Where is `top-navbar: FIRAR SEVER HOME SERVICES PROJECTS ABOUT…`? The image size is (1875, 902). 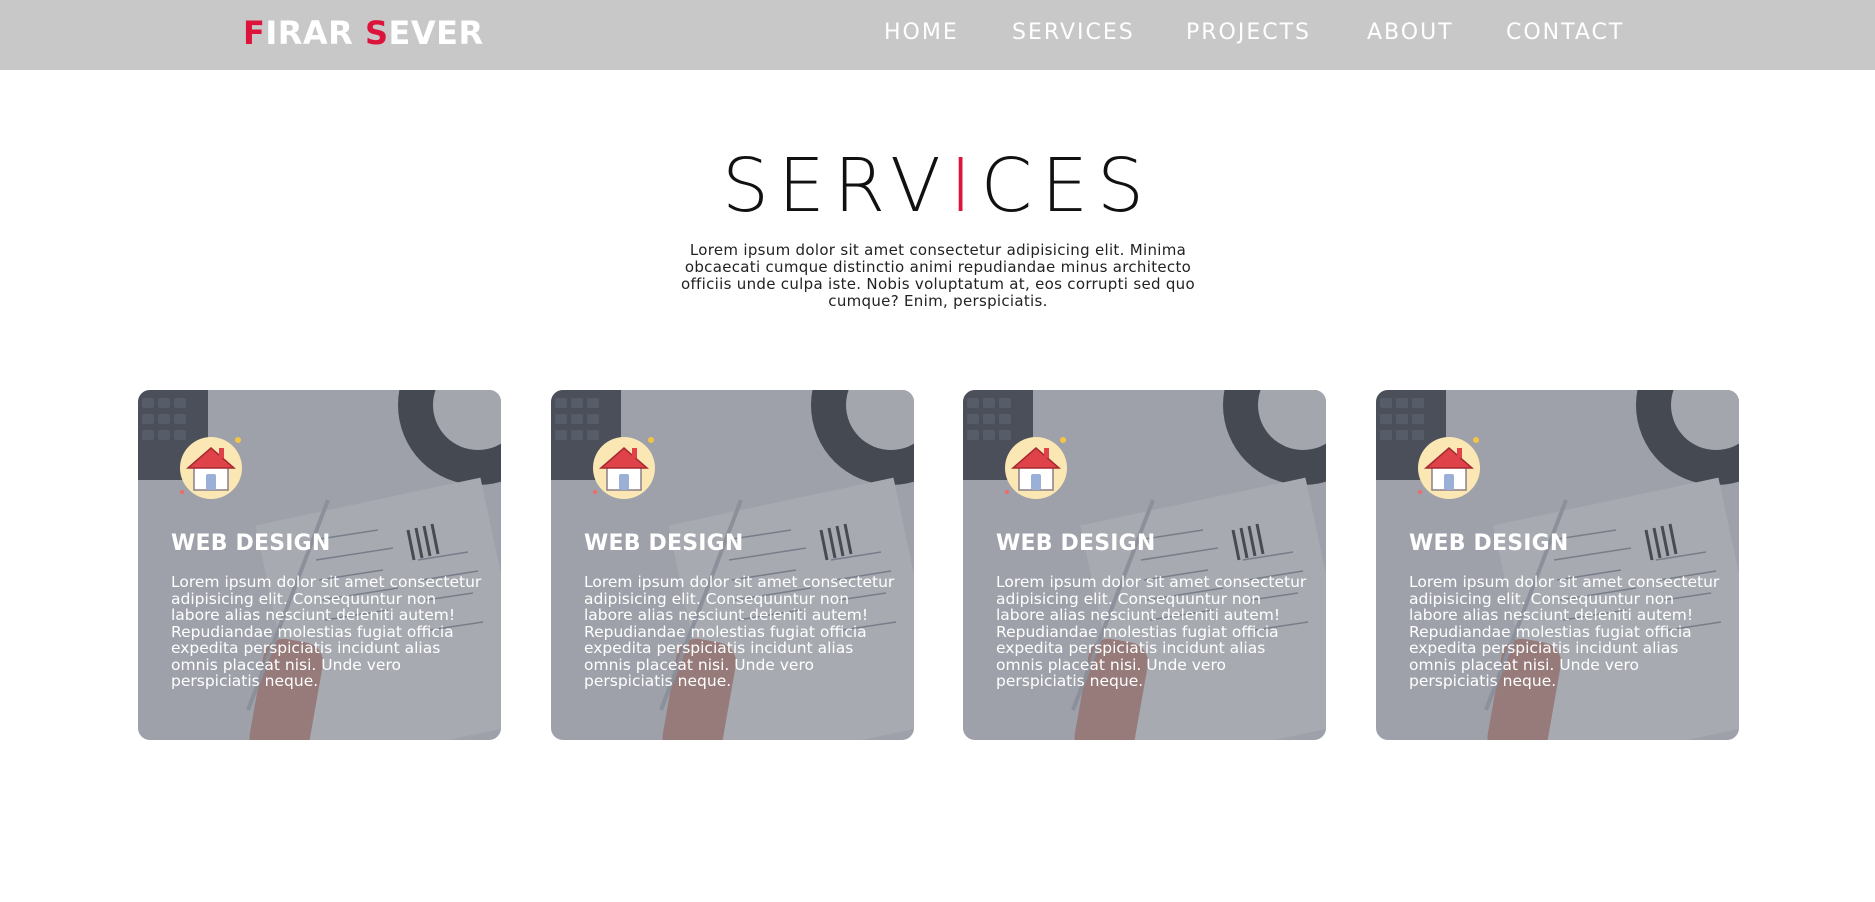
top-navbar: FIRAR SEVER HOME SERVICES PROJECTS ABOUT… is located at coordinates (937, 35).